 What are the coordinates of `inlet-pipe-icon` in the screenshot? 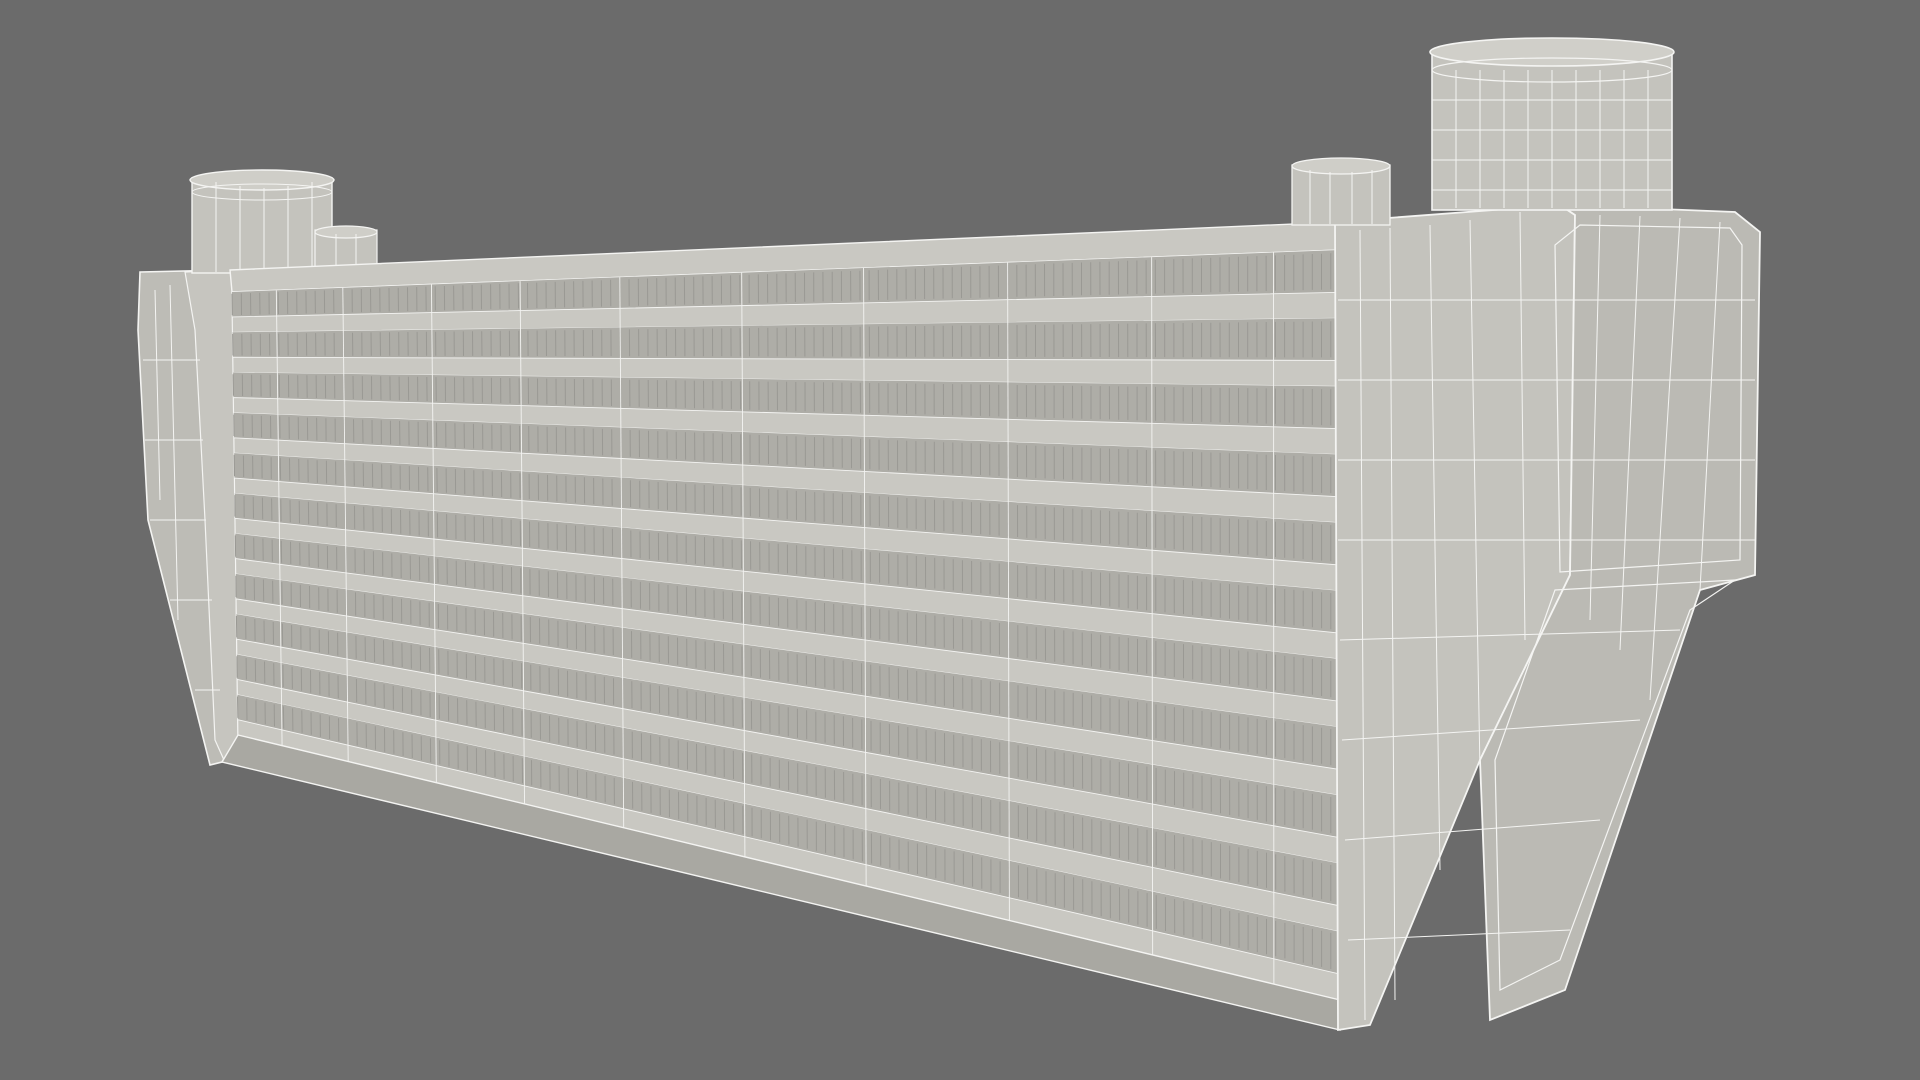 It's located at (1552, 124).